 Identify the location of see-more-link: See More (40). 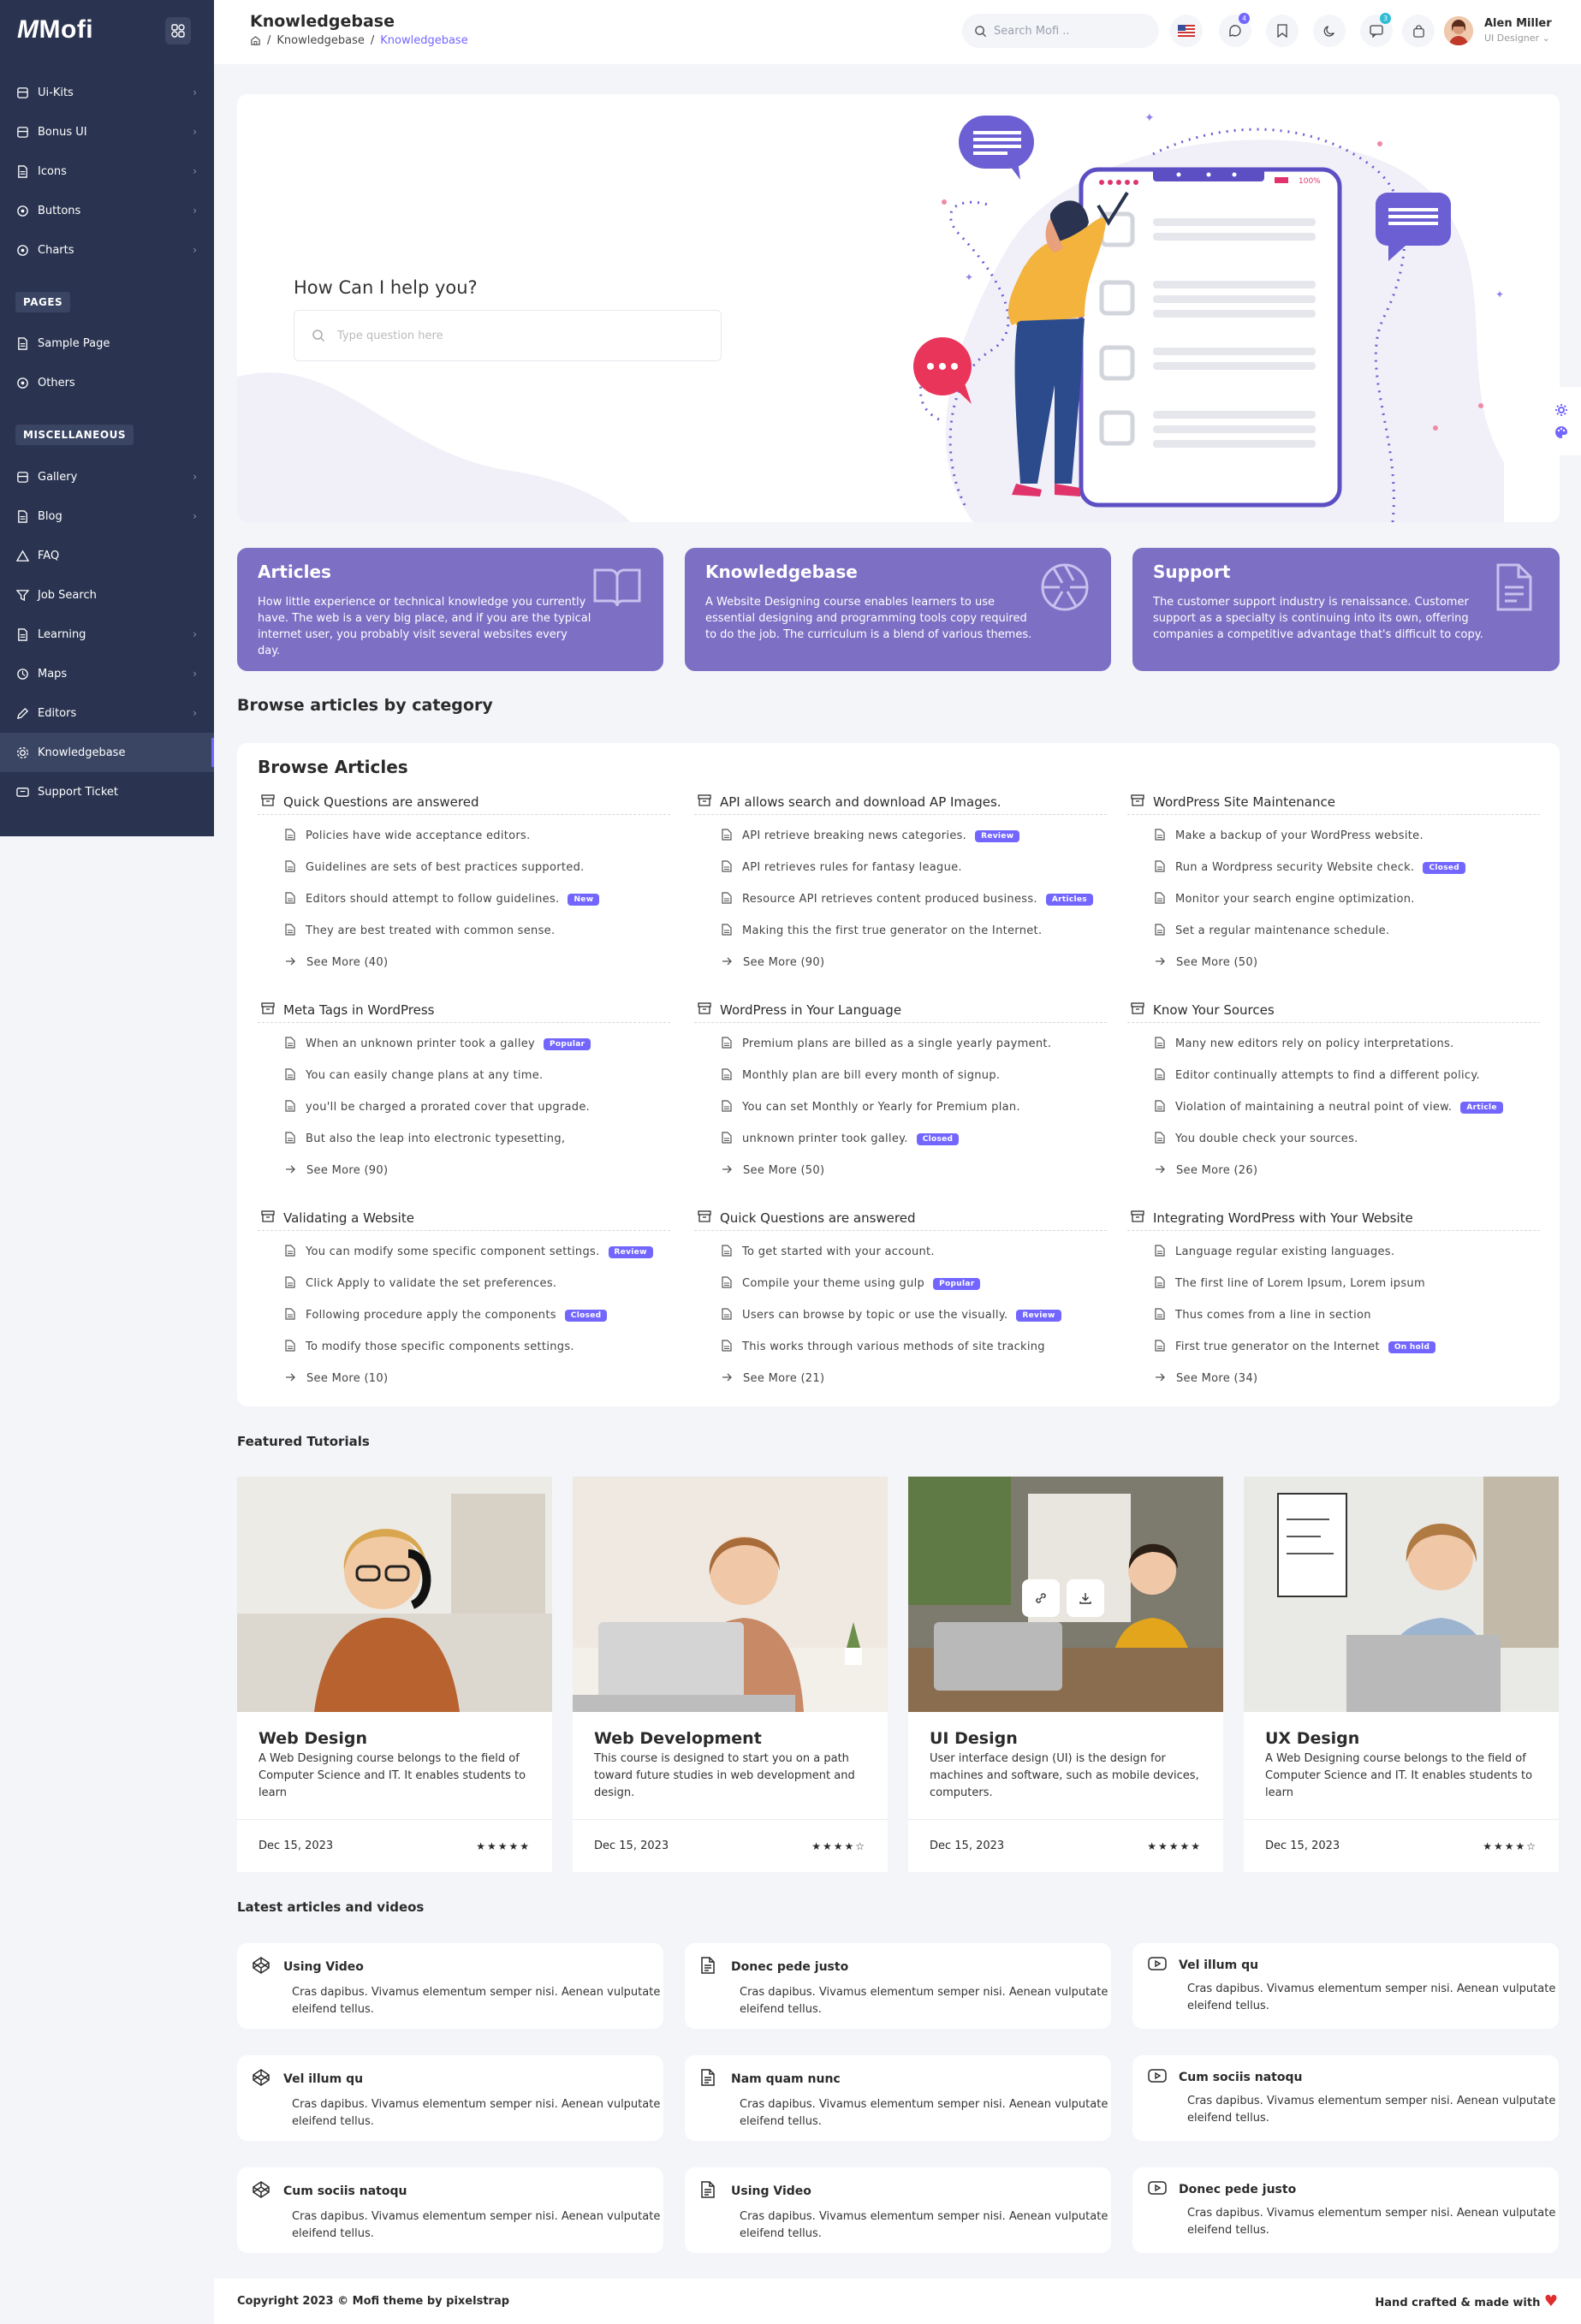
(464, 962).